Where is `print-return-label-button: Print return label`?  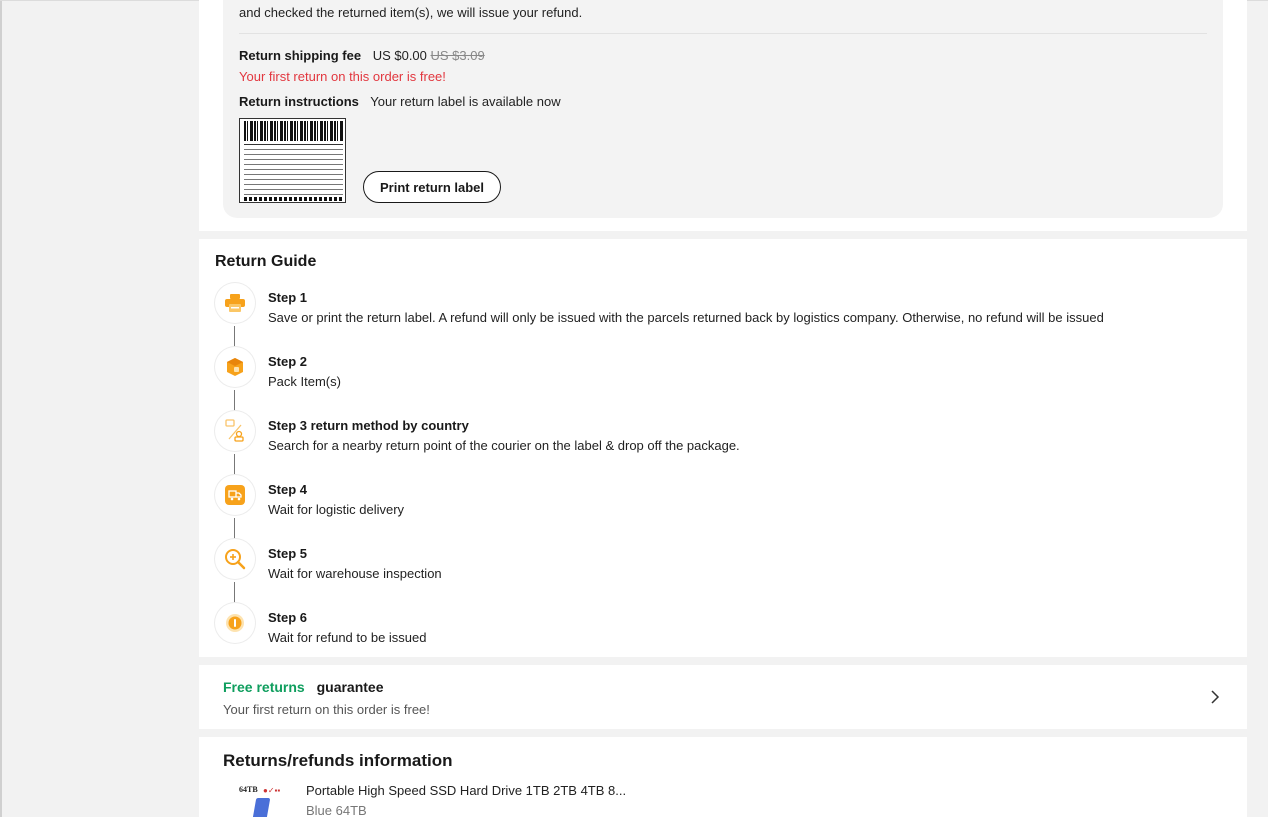 print-return-label-button: Print return label is located at coordinates (432, 187).